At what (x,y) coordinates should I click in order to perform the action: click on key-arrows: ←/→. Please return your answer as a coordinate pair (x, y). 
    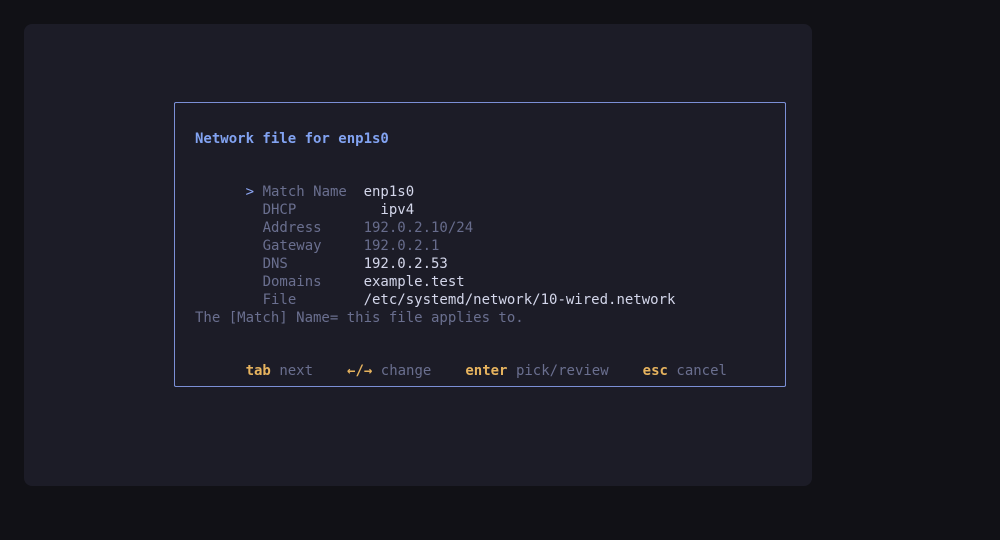
    Looking at the image, I should click on (360, 371).